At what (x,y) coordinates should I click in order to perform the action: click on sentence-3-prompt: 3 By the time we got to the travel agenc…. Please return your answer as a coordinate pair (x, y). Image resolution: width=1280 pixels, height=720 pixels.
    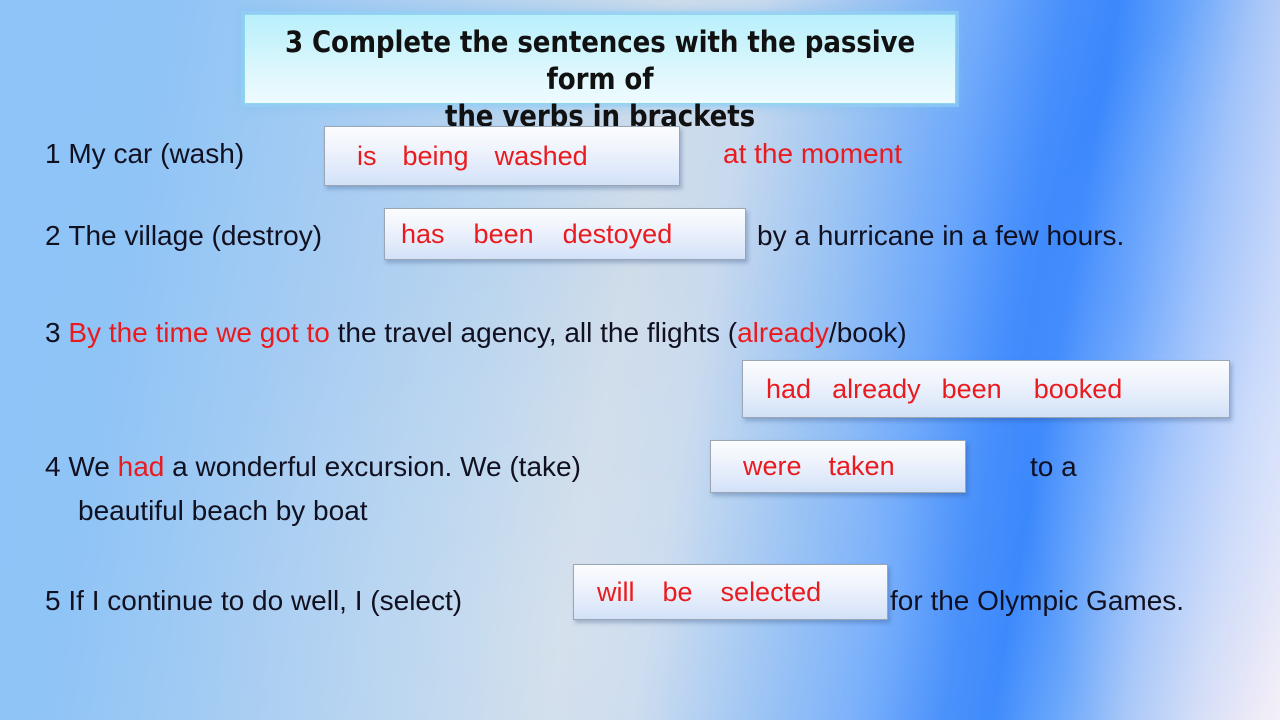
    Looking at the image, I should click on (476, 333).